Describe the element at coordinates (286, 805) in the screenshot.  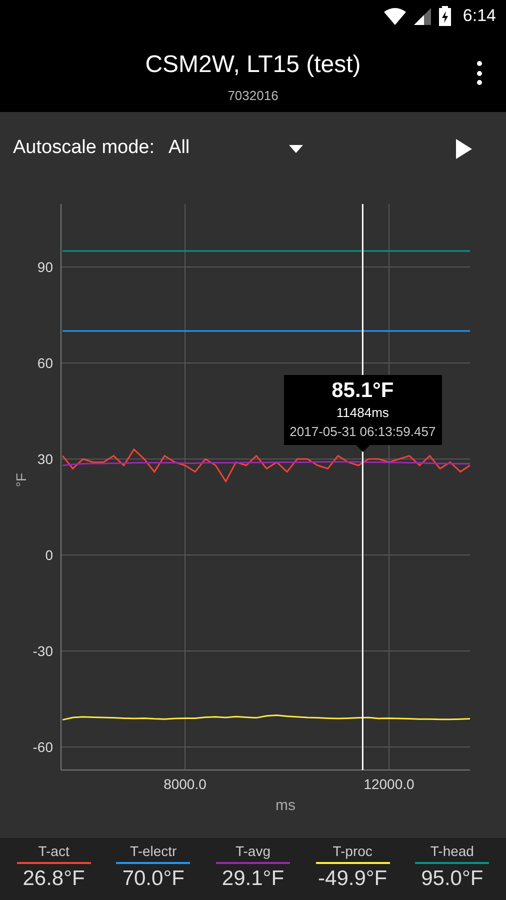
I see `x-axis-title: ms` at that location.